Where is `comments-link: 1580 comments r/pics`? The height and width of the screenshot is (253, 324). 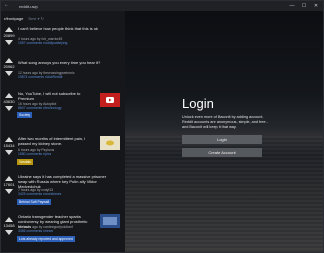 comments-link: 1580 comments r/pics is located at coordinates (34, 154).